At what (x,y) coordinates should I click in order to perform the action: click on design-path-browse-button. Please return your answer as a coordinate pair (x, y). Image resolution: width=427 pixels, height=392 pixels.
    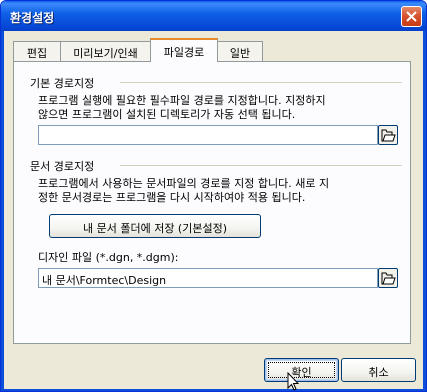
    Looking at the image, I should click on (388, 278).